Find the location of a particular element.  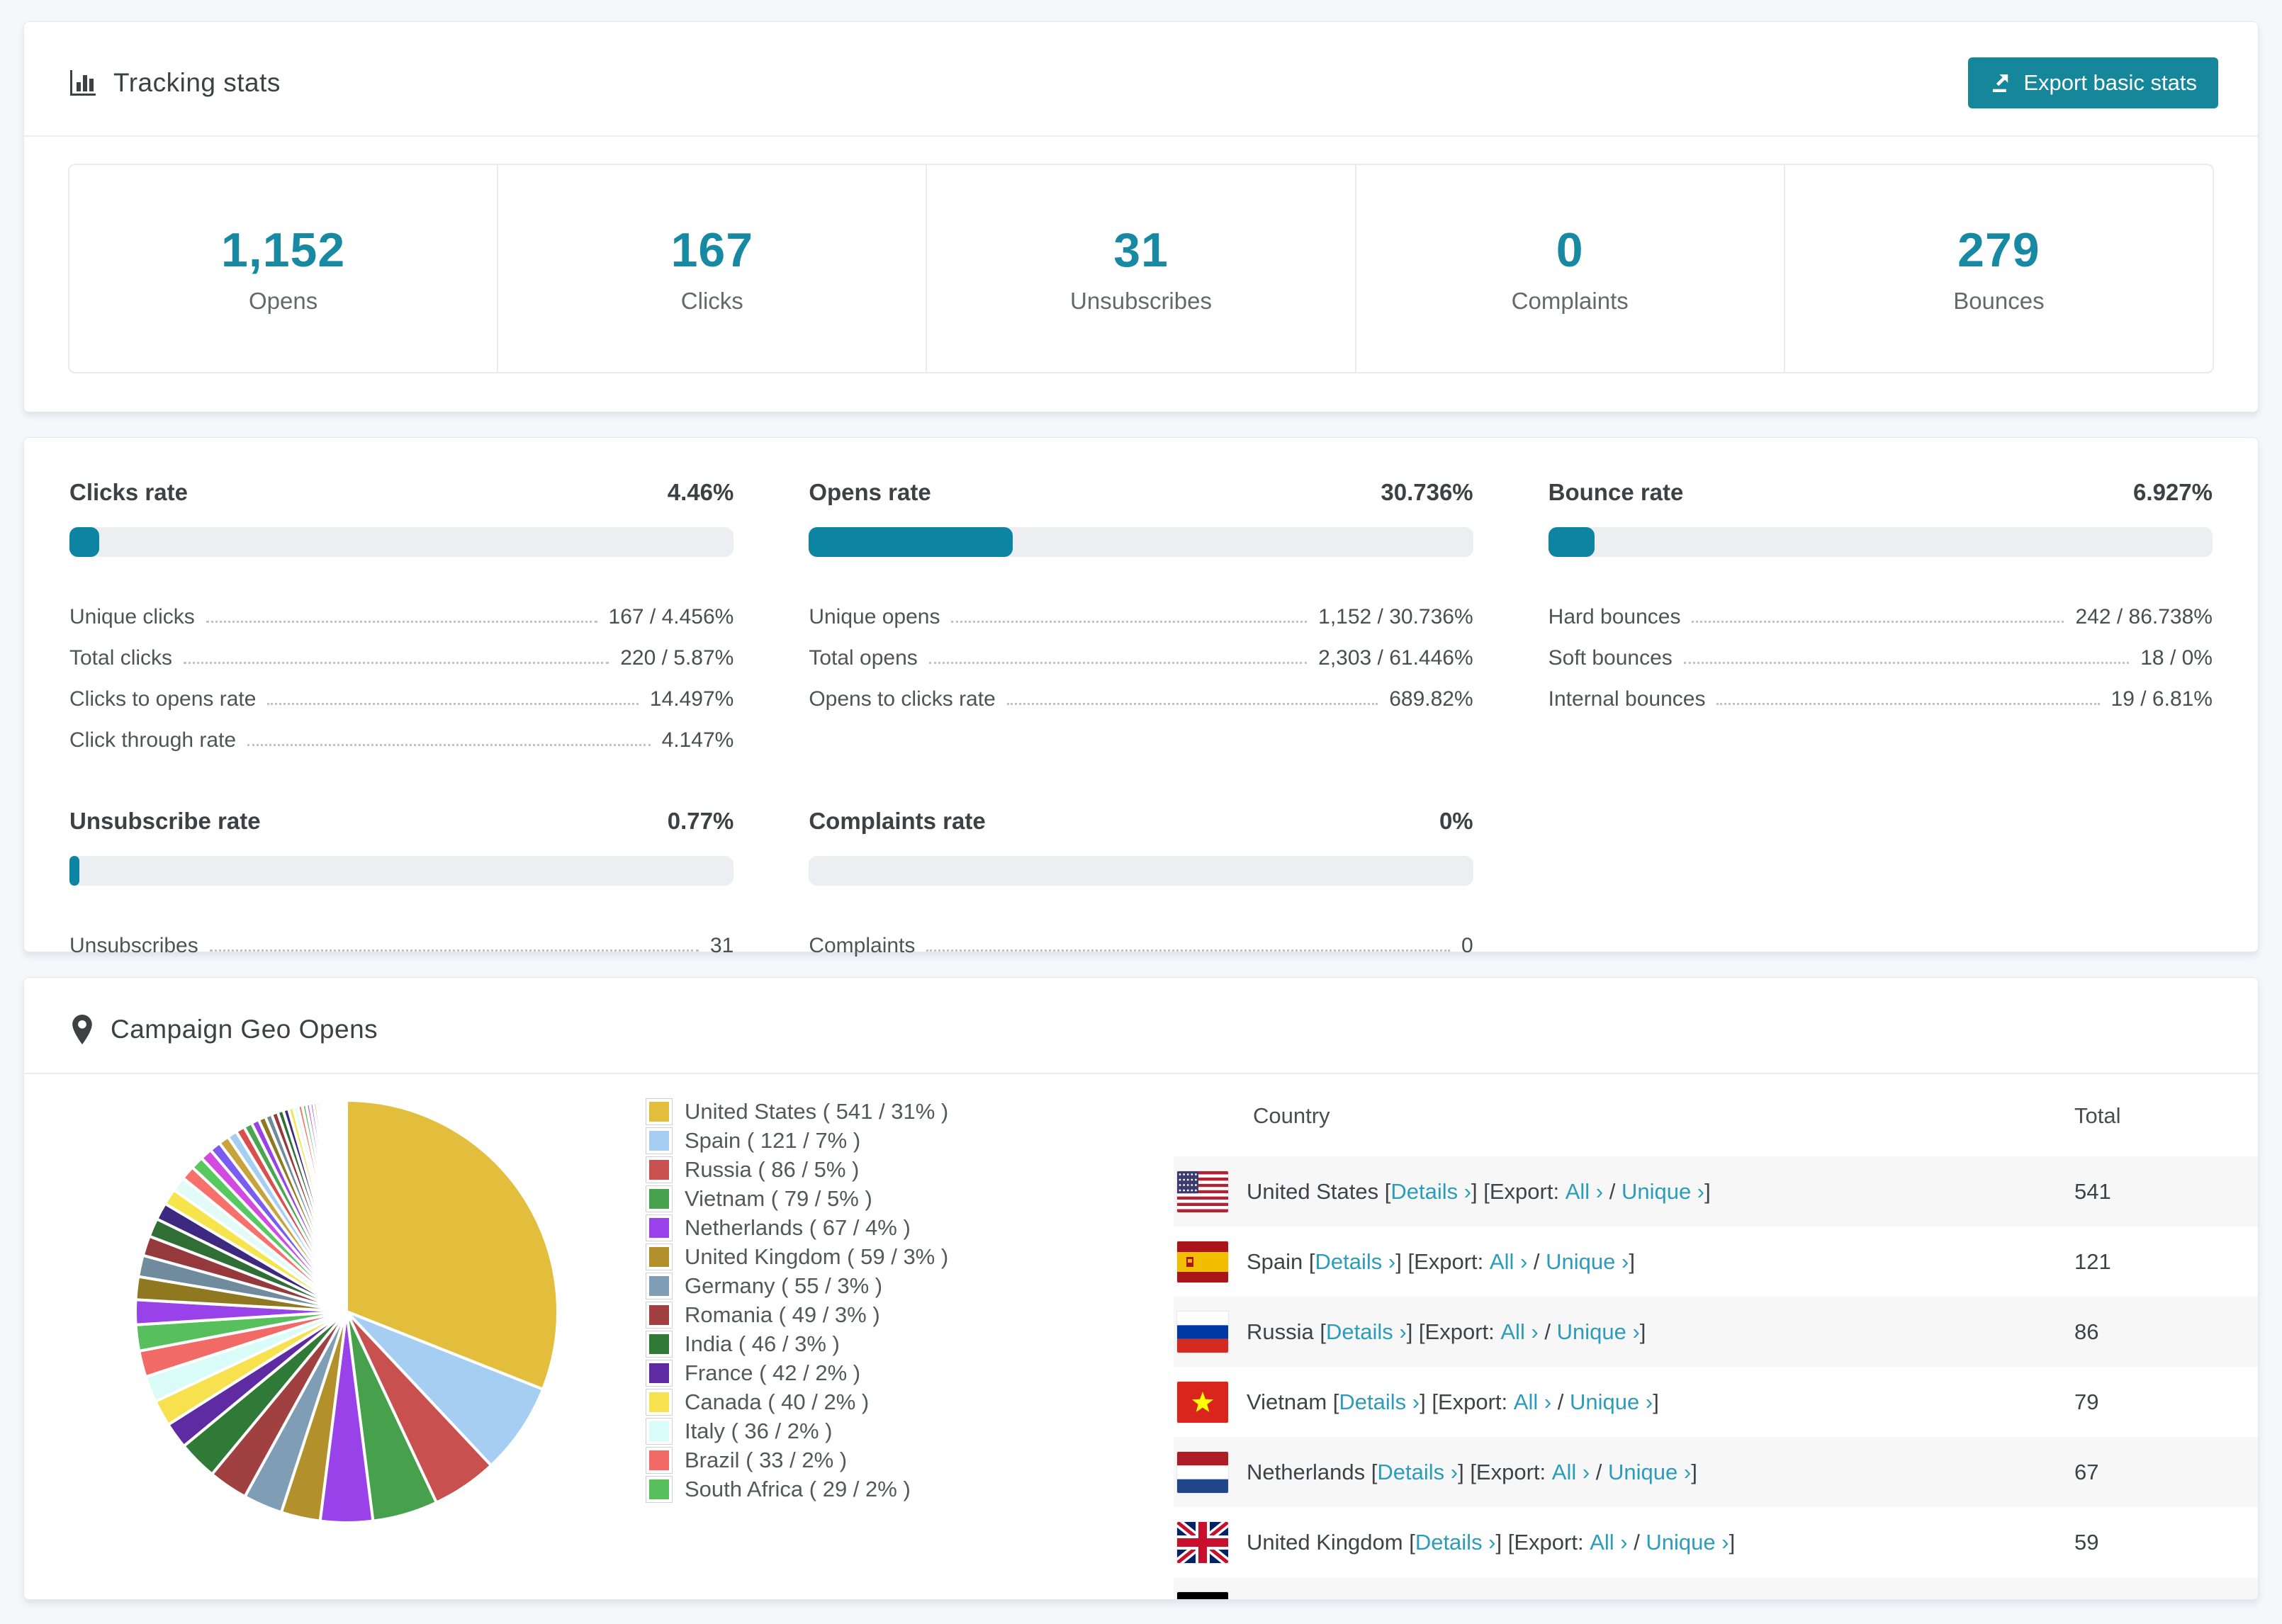

rate-value: 30.736% is located at coordinates (1427, 492).